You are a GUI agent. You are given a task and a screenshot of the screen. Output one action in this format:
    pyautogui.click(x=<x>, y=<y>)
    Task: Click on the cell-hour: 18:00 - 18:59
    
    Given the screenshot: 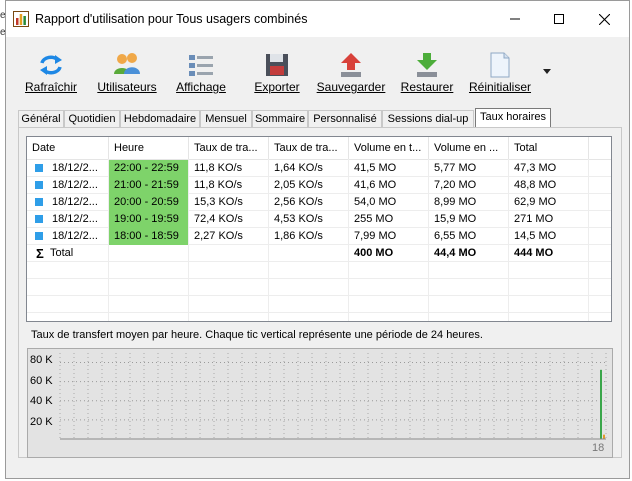 What is the action you would take?
    pyautogui.click(x=148, y=236)
    